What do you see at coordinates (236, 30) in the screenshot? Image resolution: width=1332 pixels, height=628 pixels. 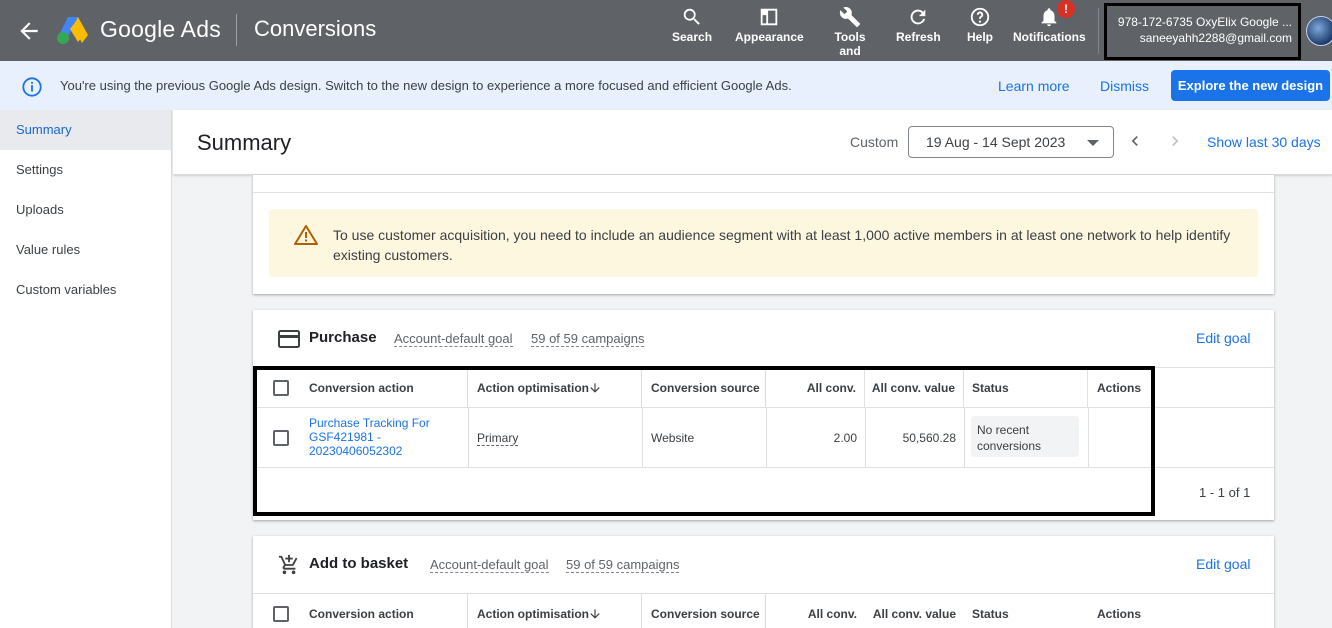 I see `title-divider` at bounding box center [236, 30].